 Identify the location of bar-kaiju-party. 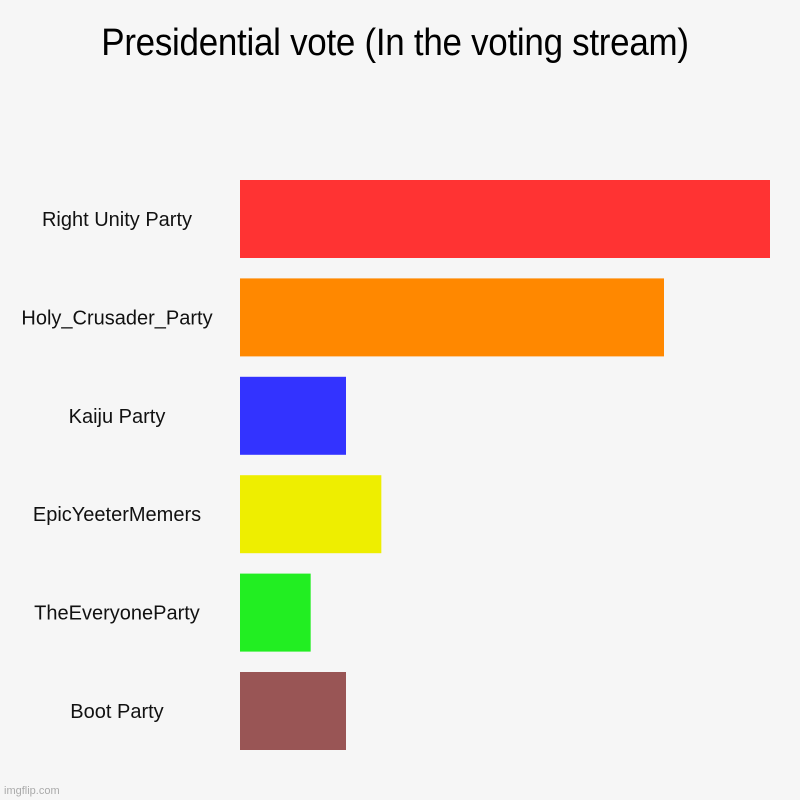
(293, 415).